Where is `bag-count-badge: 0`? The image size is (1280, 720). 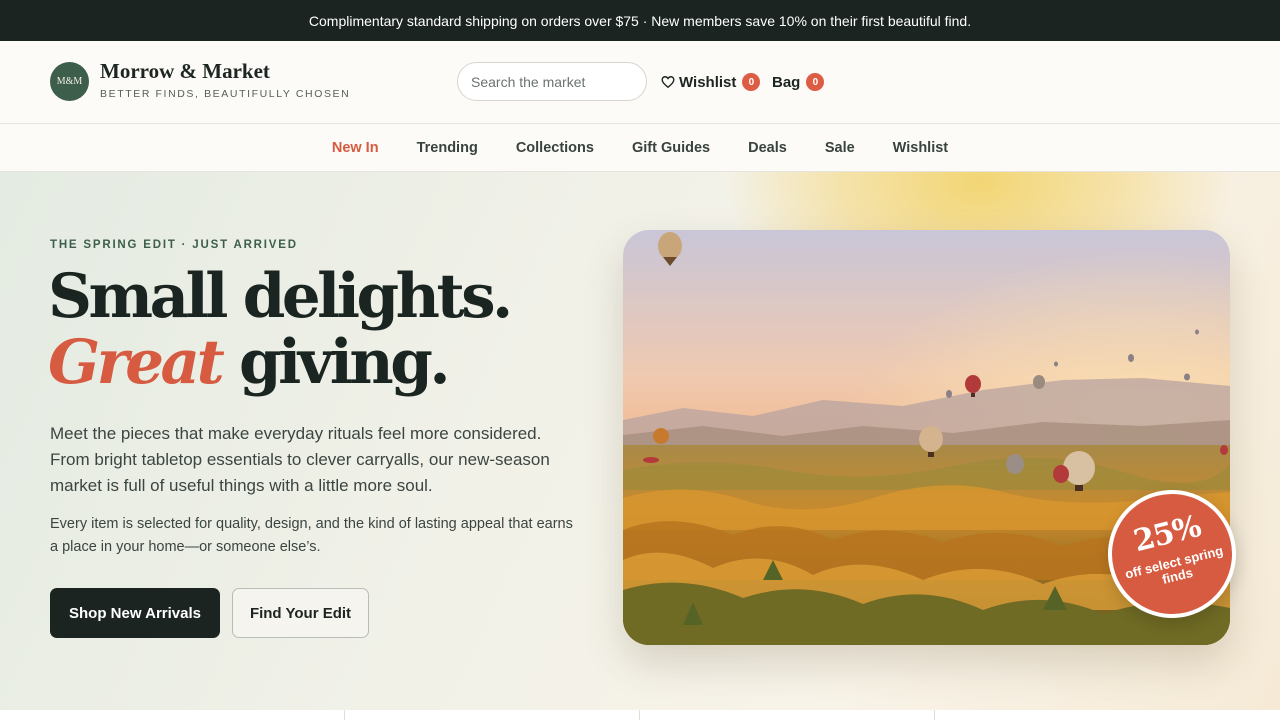
bag-count-badge: 0 is located at coordinates (815, 82).